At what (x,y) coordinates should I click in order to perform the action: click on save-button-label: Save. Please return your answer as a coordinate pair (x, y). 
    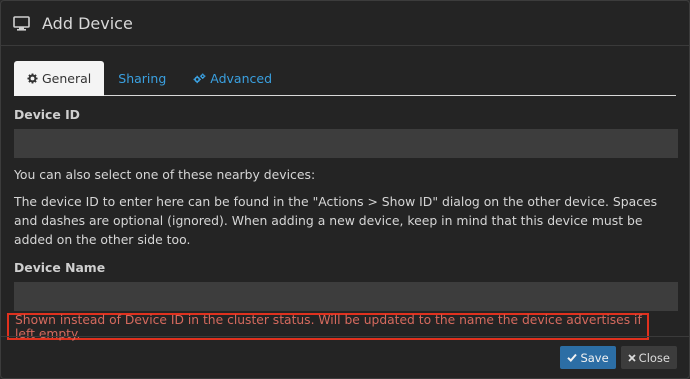
    Looking at the image, I should click on (594, 357).